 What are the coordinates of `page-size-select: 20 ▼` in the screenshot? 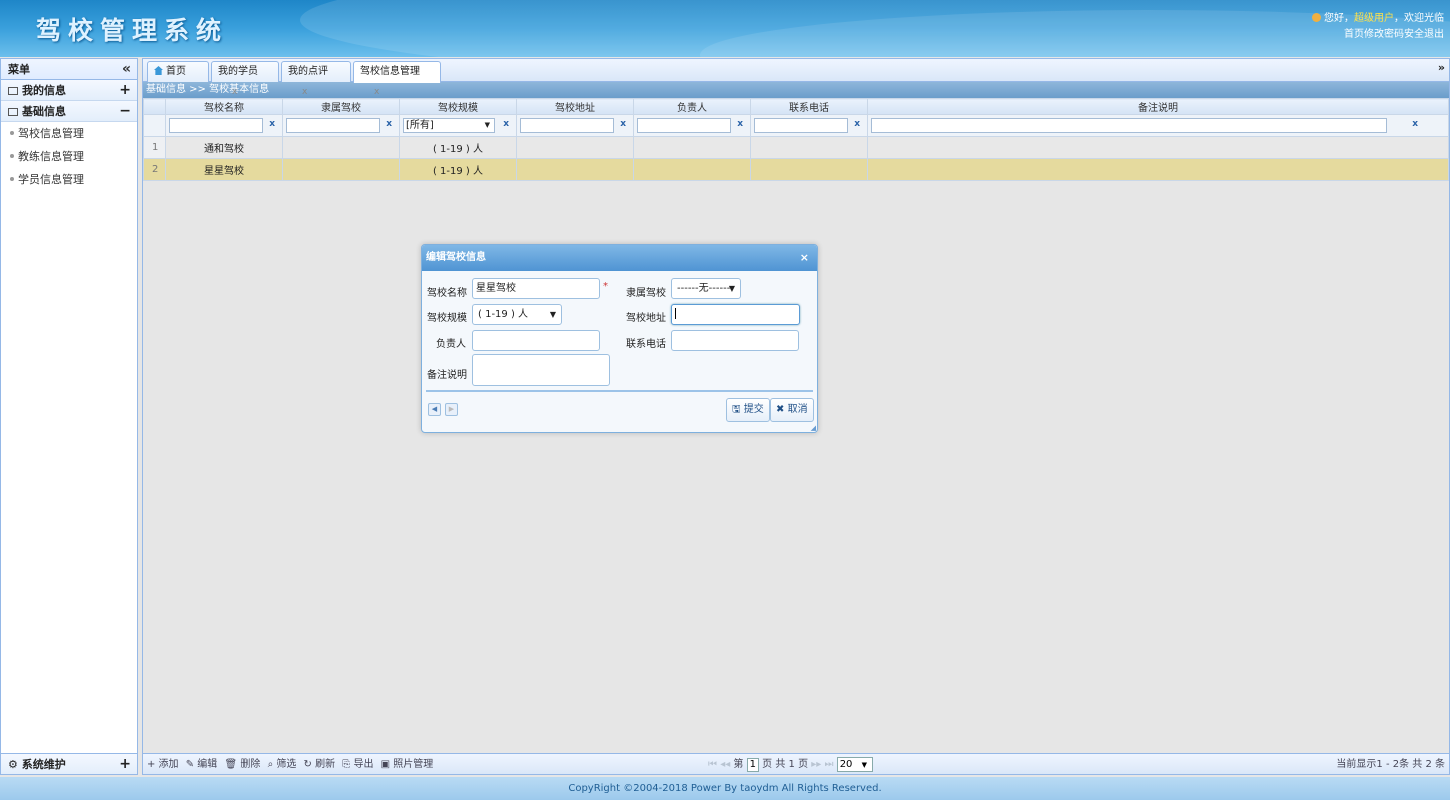 It's located at (854, 764).